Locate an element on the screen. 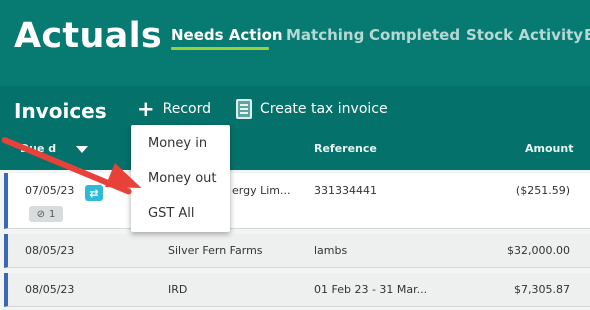 This screenshot has width=590, height=310. row-amount: $7,305.87 is located at coordinates (542, 289).